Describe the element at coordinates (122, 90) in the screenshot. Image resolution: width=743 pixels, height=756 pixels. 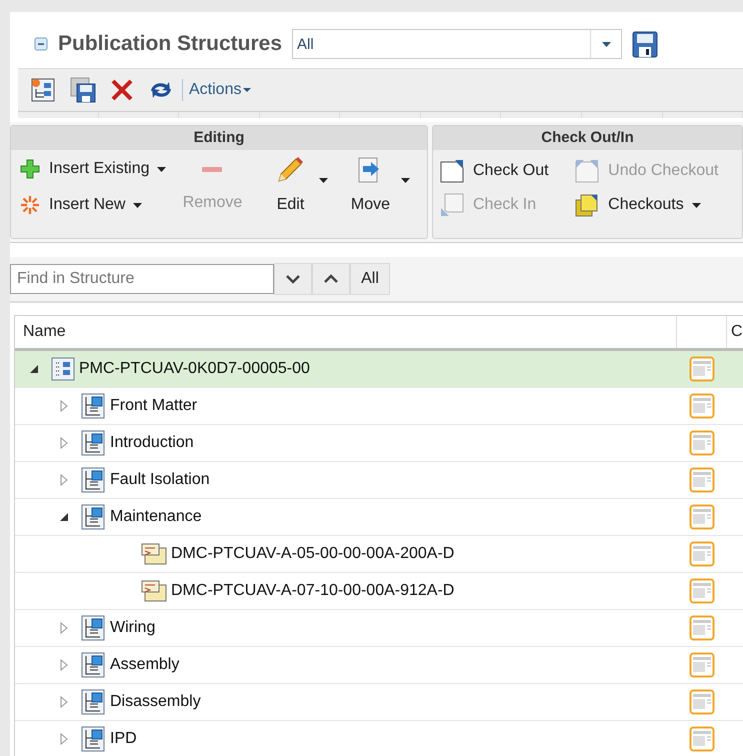
I see `delete-icon` at that location.